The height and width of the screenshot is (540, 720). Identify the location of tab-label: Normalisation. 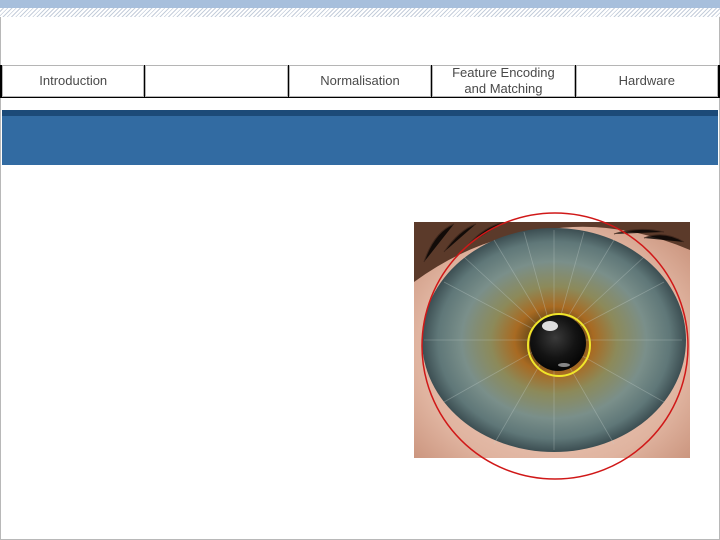
(360, 80).